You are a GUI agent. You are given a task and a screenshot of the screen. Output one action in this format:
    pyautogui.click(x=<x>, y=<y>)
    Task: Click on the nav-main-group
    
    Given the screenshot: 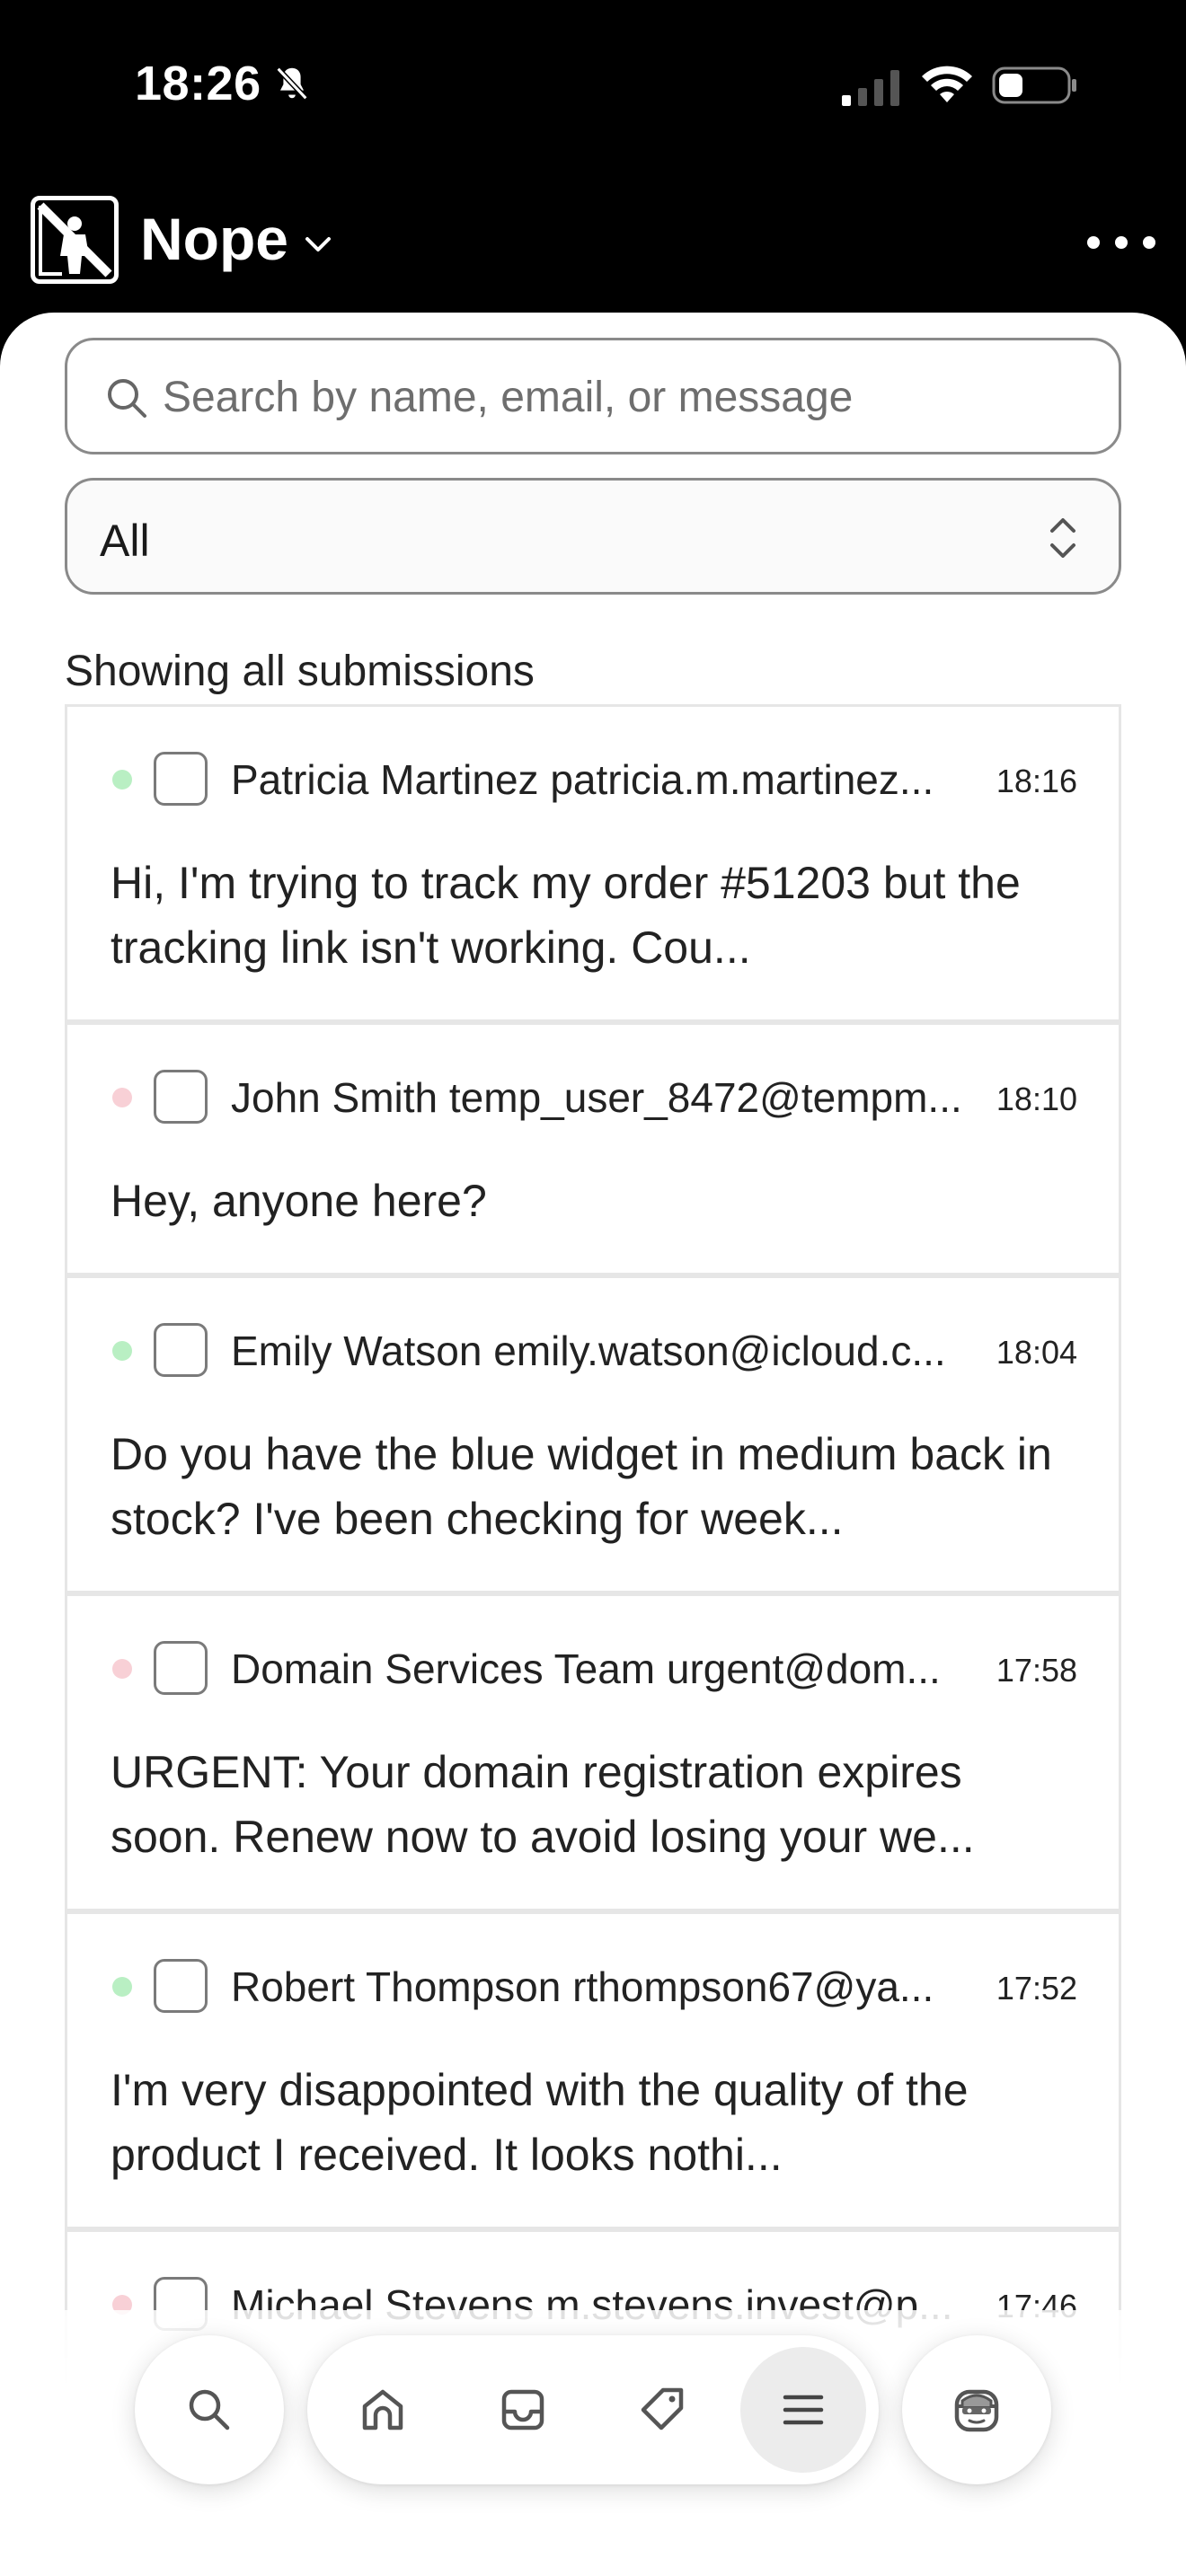 What is the action you would take?
    pyautogui.click(x=593, y=2409)
    